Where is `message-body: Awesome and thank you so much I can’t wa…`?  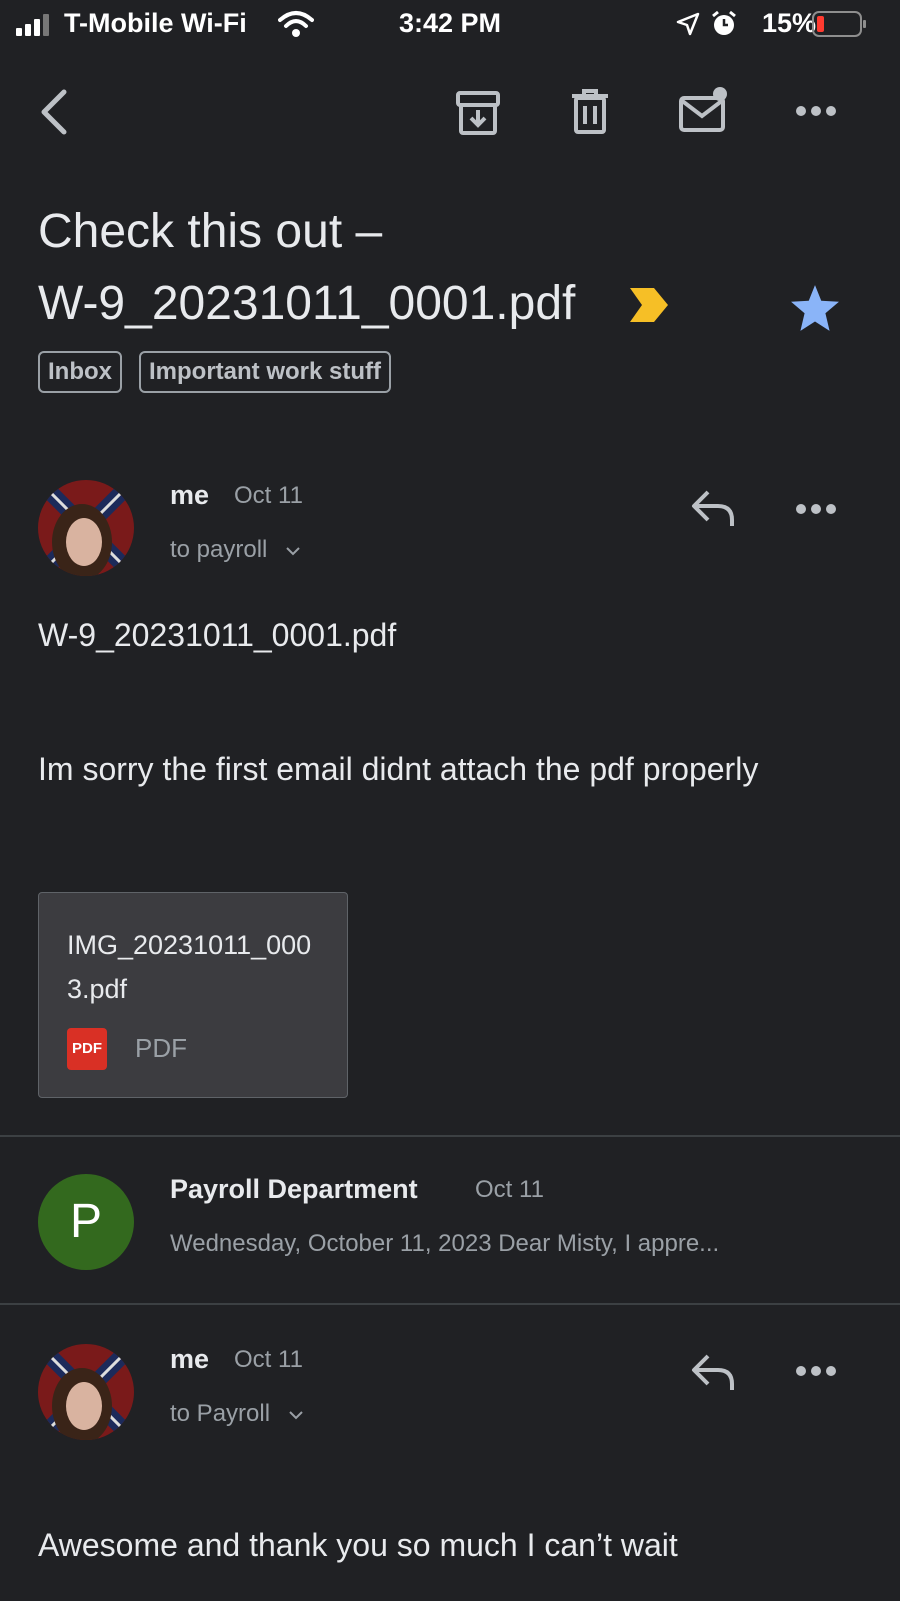 message-body: Awesome and thank you so much I can’t wa… is located at coordinates (358, 1545).